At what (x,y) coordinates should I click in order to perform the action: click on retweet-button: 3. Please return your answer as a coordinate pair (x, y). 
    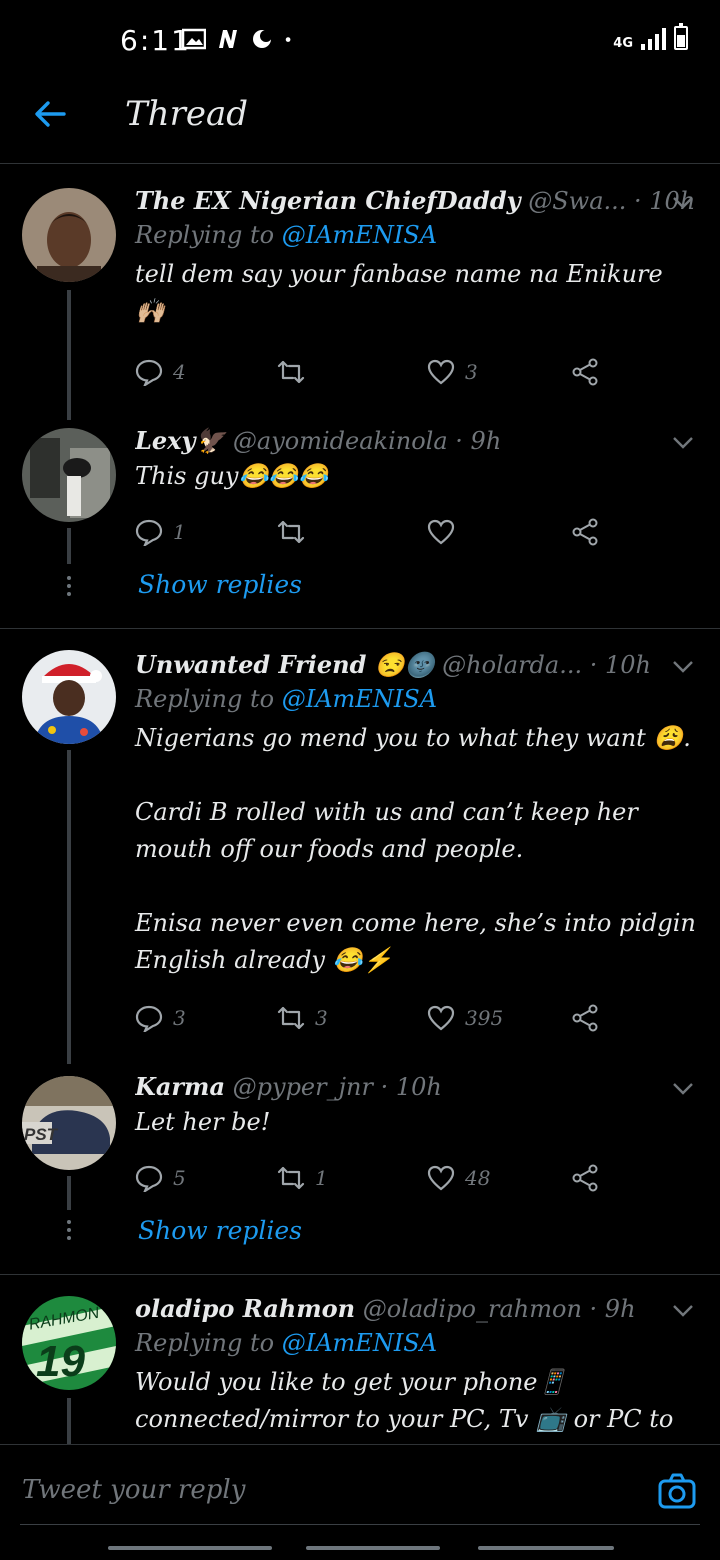
    Looking at the image, I should click on (302, 1018).